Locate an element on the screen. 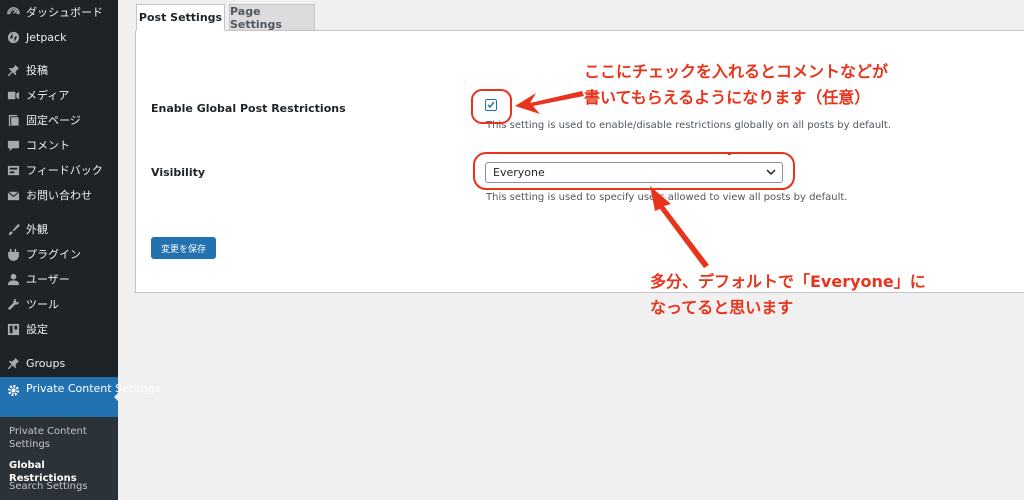  active-menu-pointer is located at coordinates (117, 397).